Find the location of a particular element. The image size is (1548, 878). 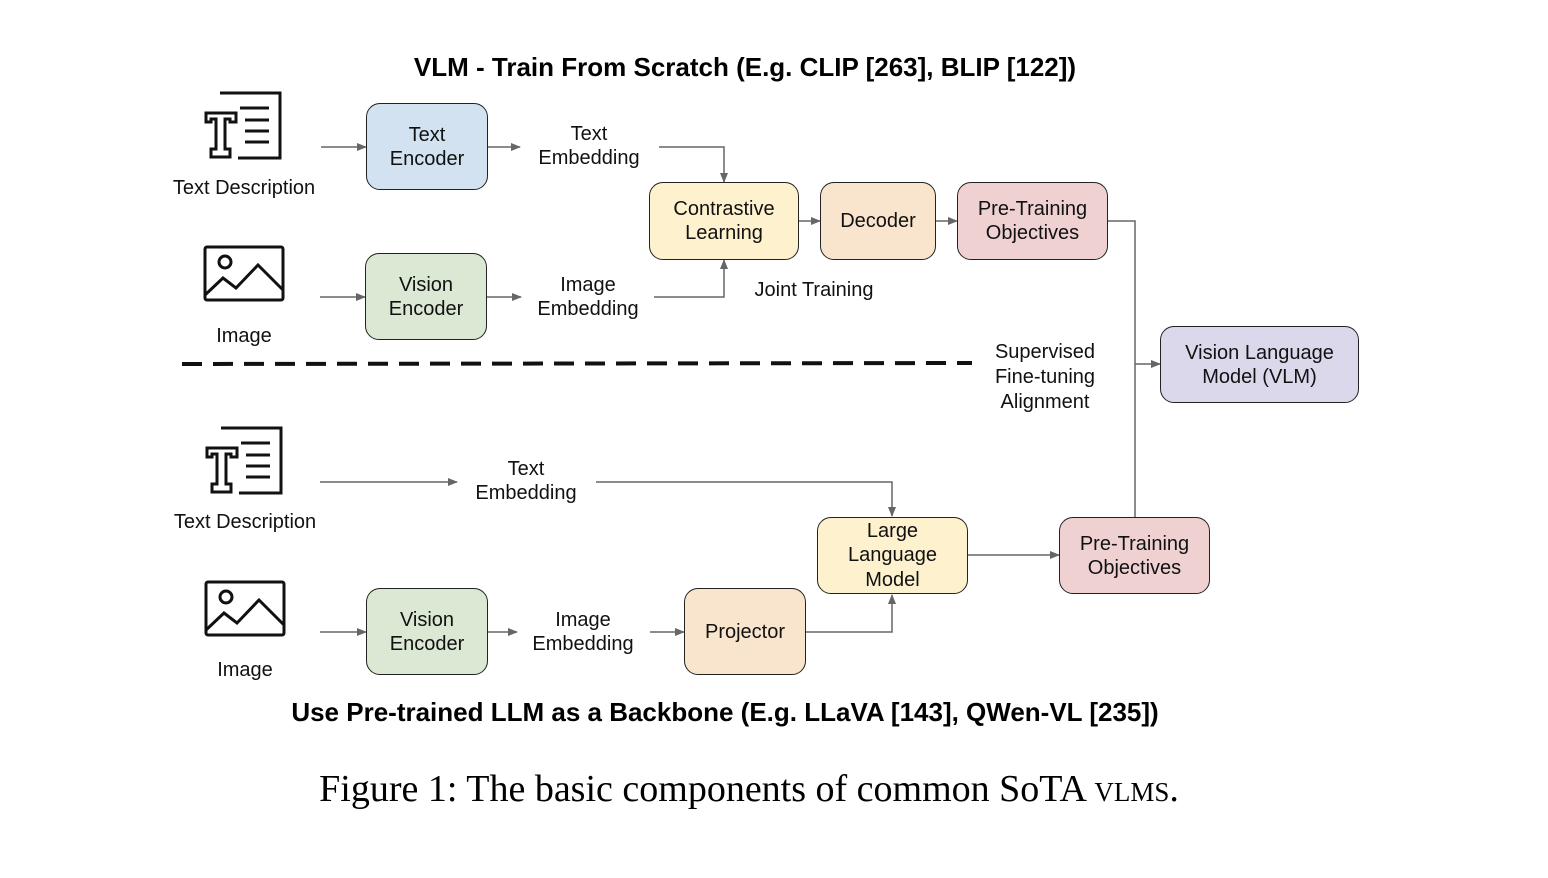

text-embedding-label-bottom: Text Embedding is located at coordinates (526, 481).